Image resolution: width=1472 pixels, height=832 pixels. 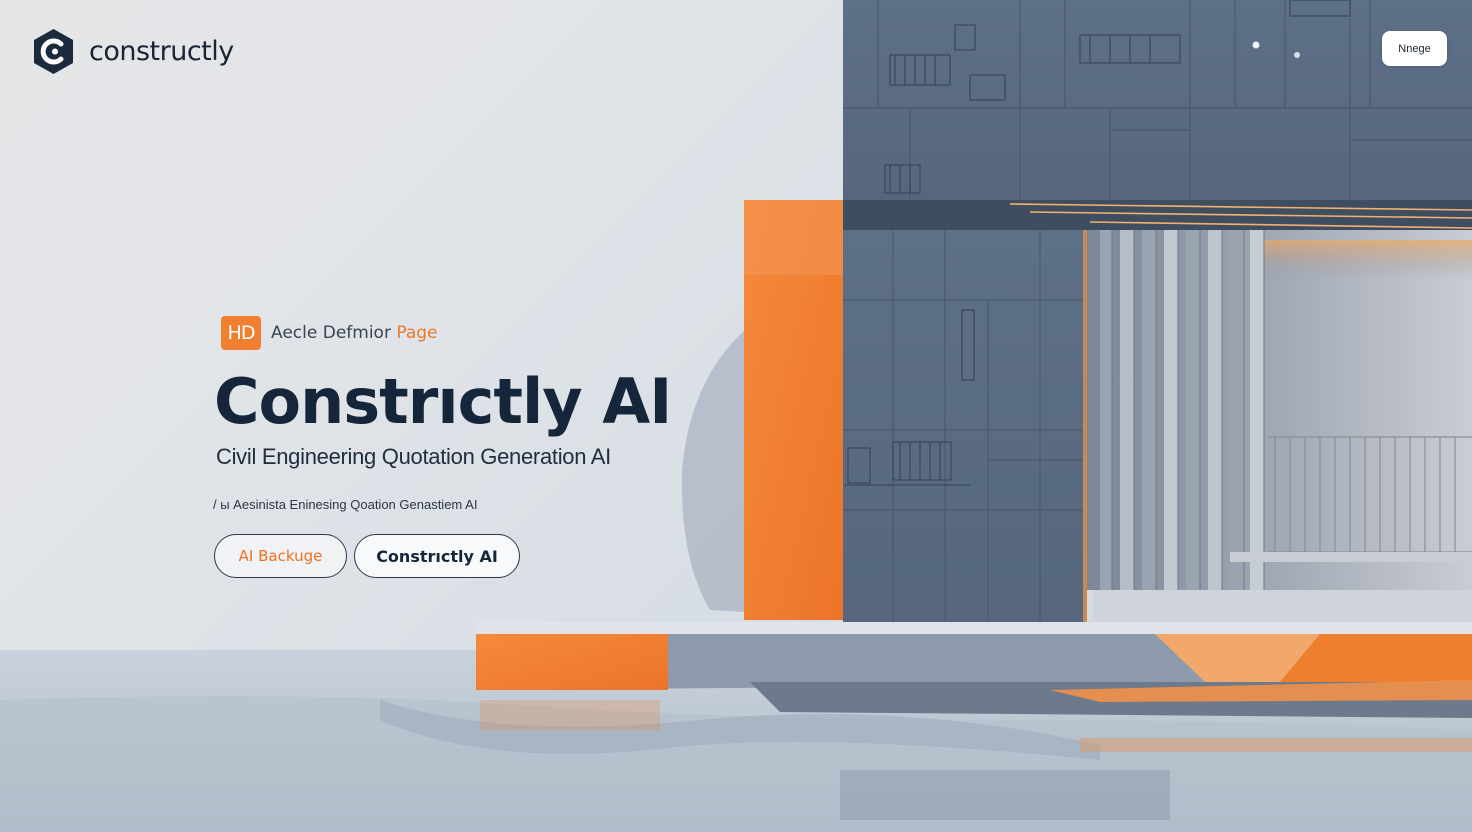 What do you see at coordinates (443, 401) in the screenshot?
I see `hero-title: Constrıctly AI` at bounding box center [443, 401].